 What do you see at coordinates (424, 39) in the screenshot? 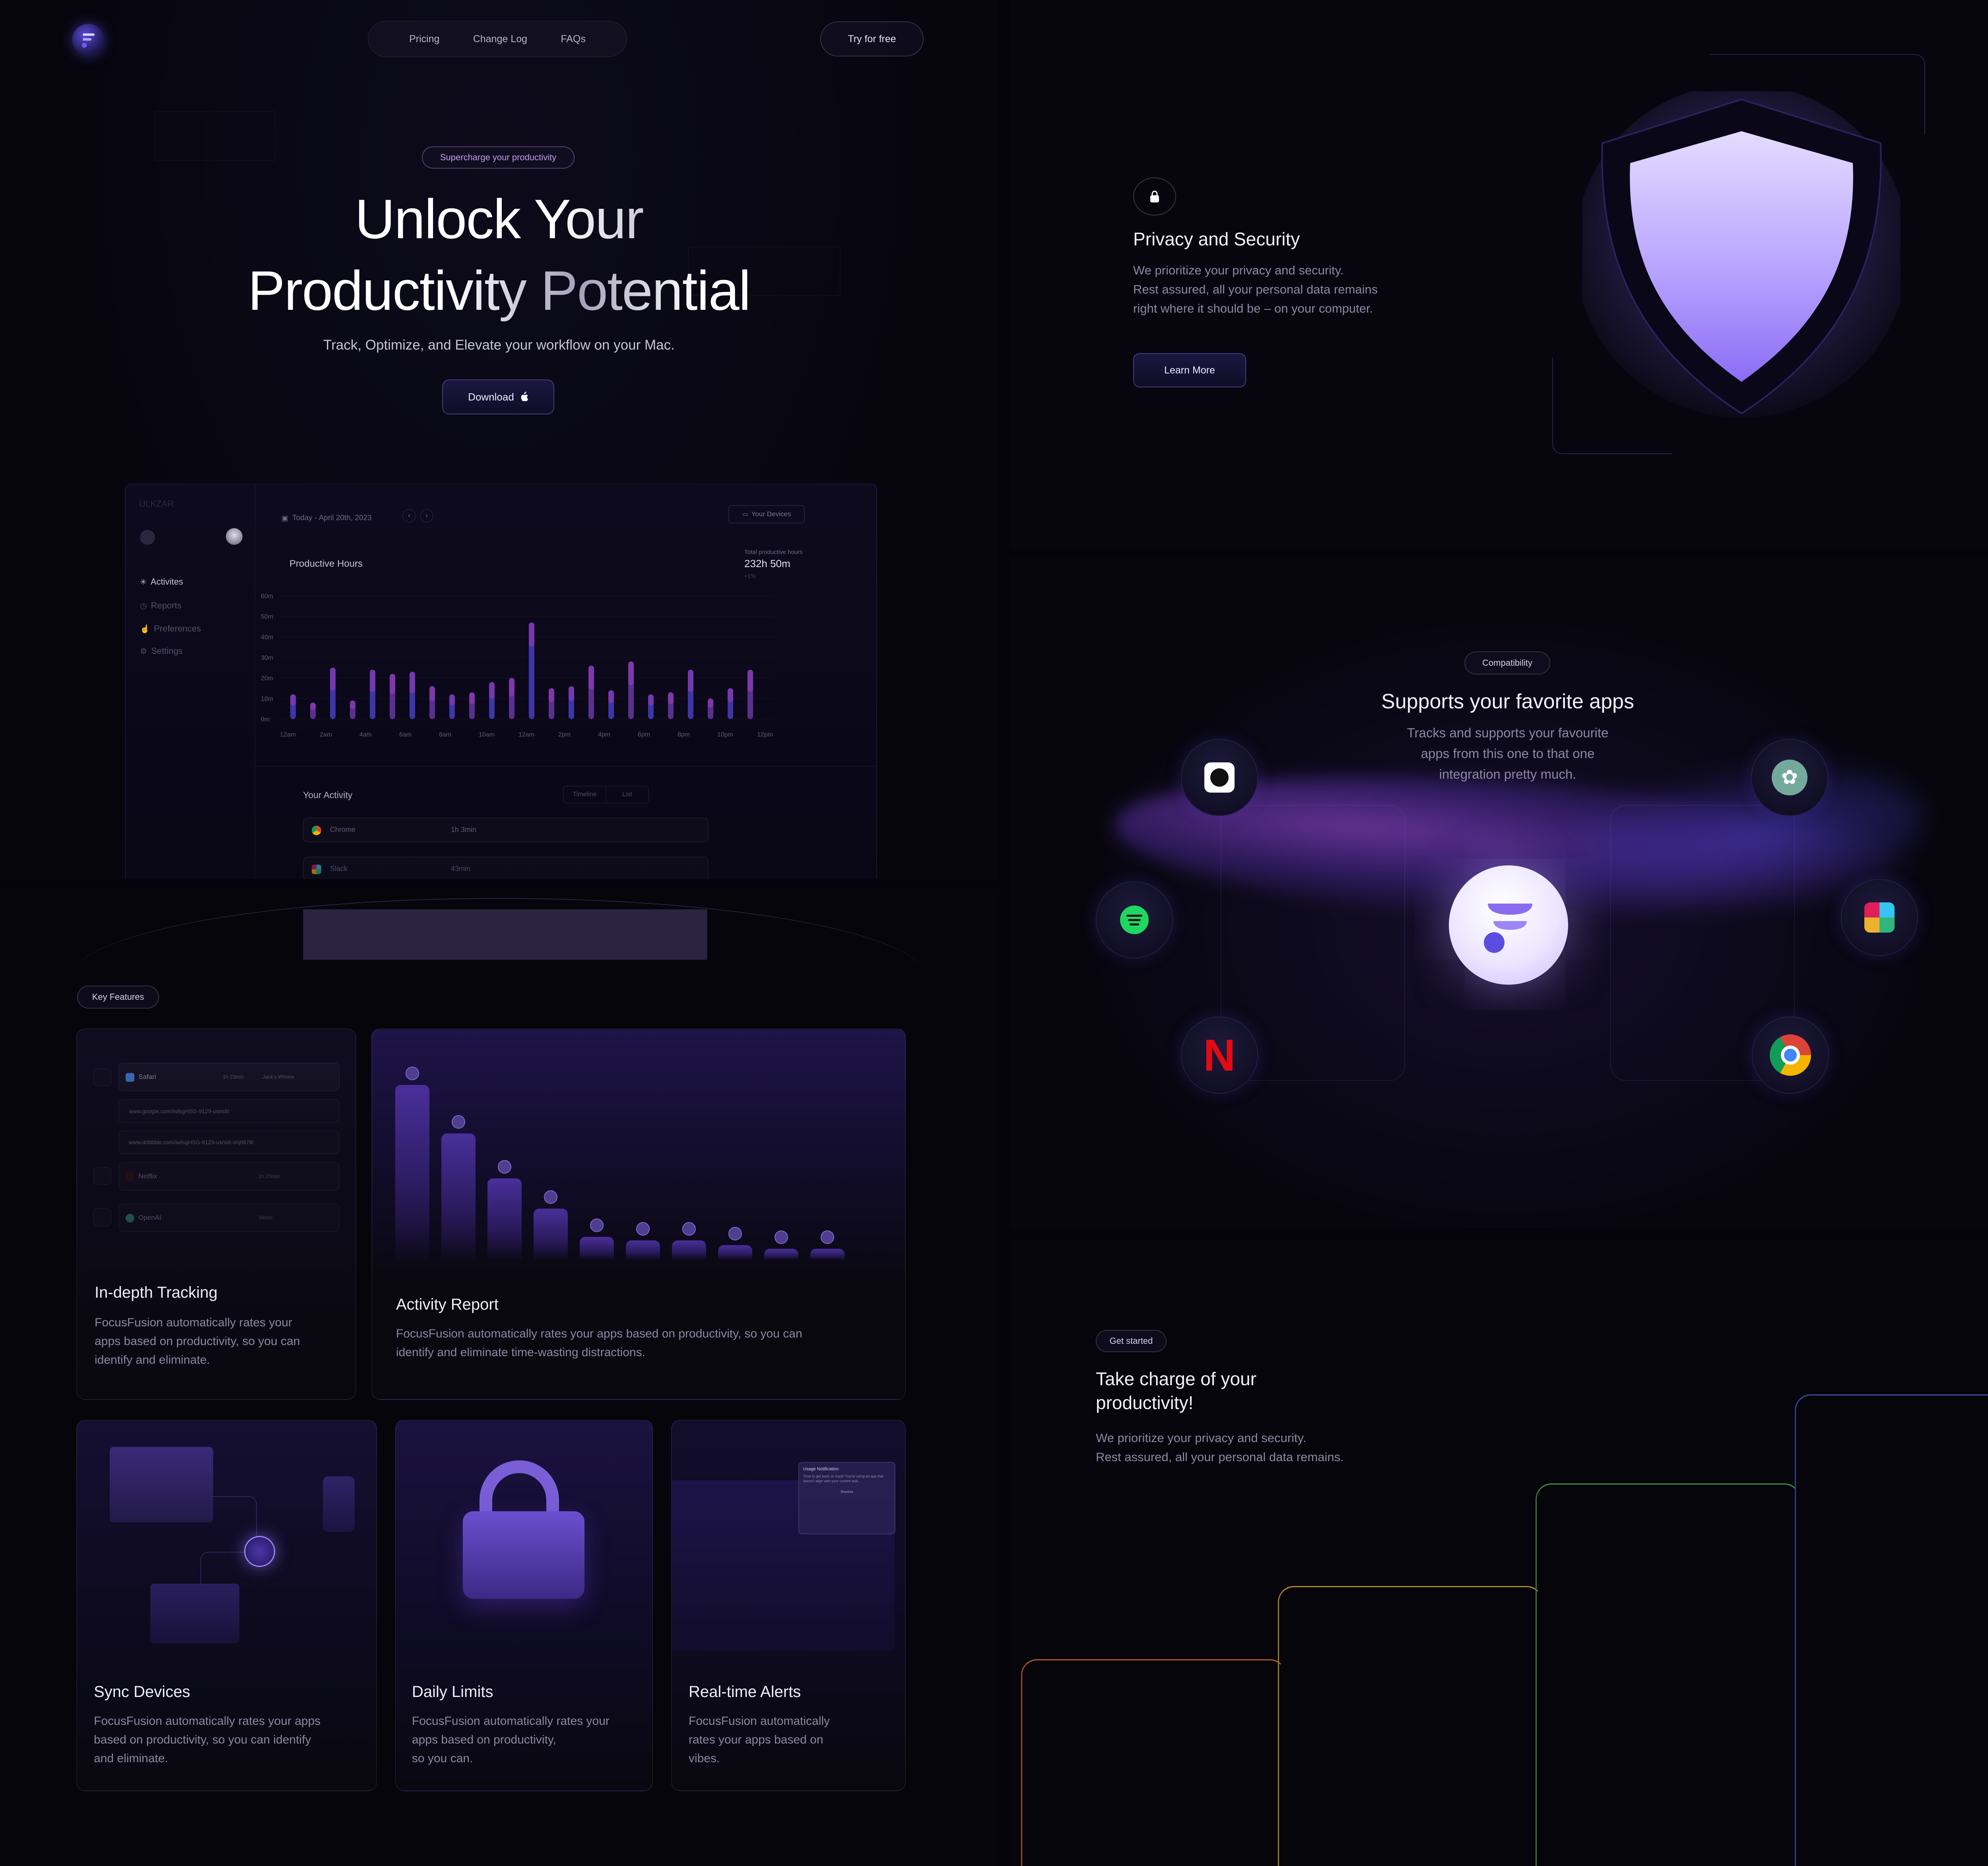
I see `nav-link-pricing: Pricing` at bounding box center [424, 39].